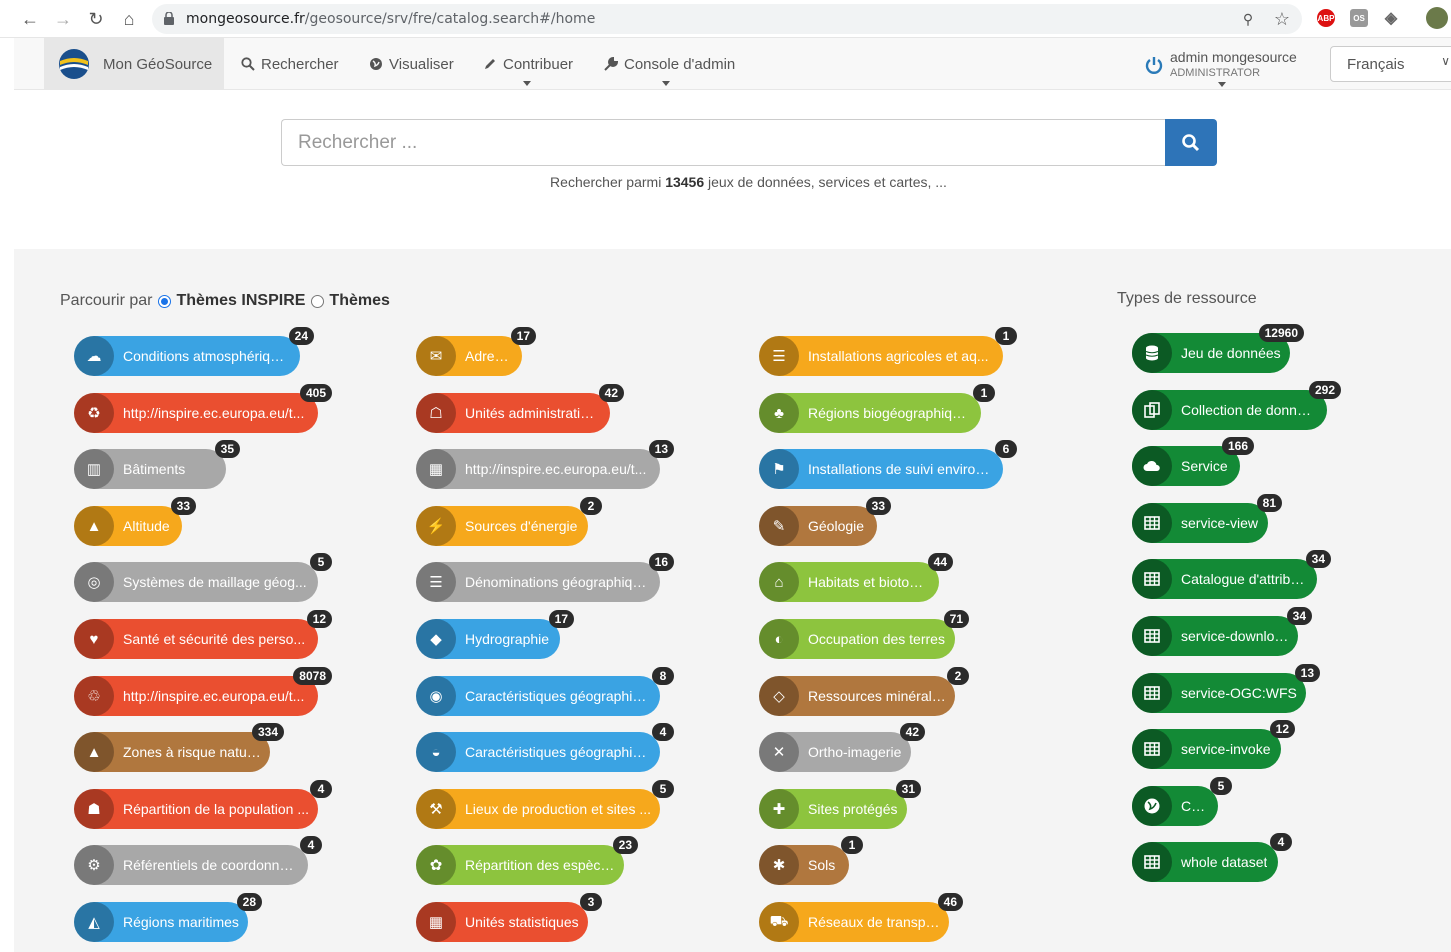 The height and width of the screenshot is (952, 1451). What do you see at coordinates (96, 19) in the screenshot?
I see `reload-icon: ↻` at bounding box center [96, 19].